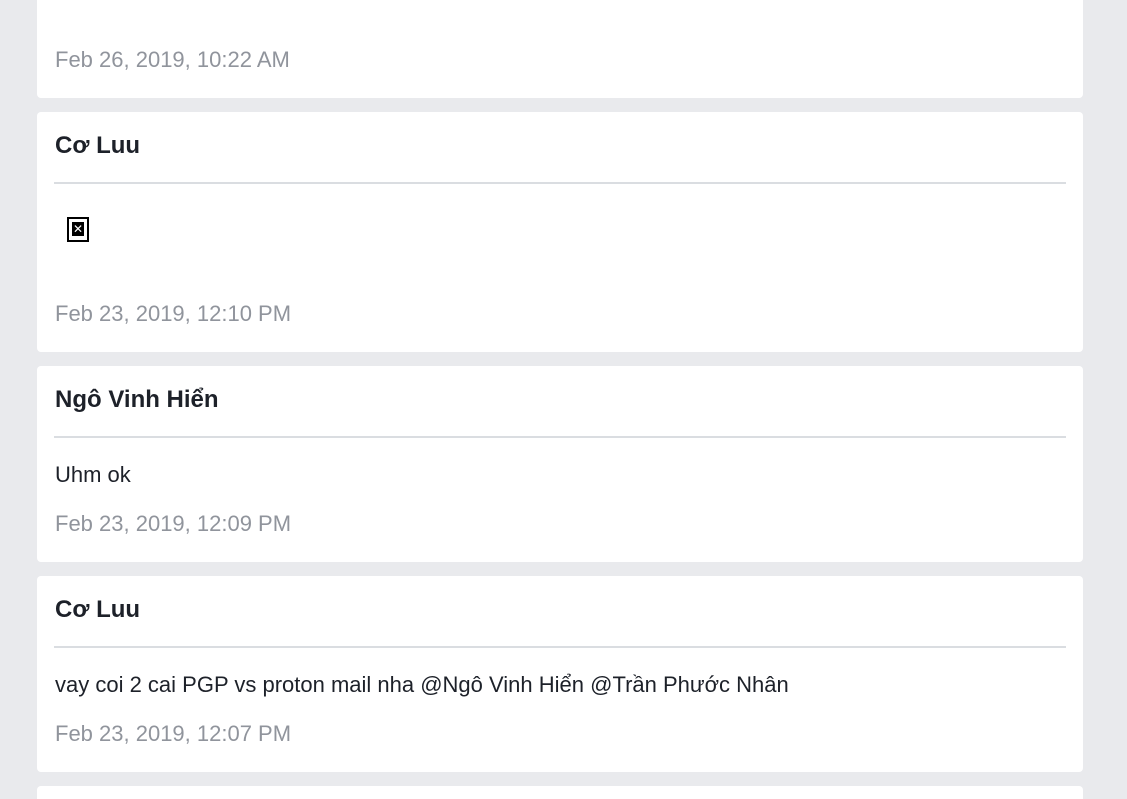 The image size is (1127, 799). I want to click on message-card, so click(560, 792).